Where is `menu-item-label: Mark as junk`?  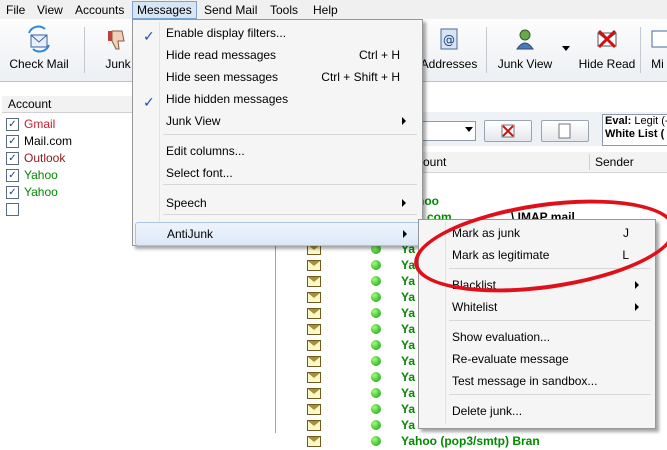 menu-item-label: Mark as junk is located at coordinates (486, 233).